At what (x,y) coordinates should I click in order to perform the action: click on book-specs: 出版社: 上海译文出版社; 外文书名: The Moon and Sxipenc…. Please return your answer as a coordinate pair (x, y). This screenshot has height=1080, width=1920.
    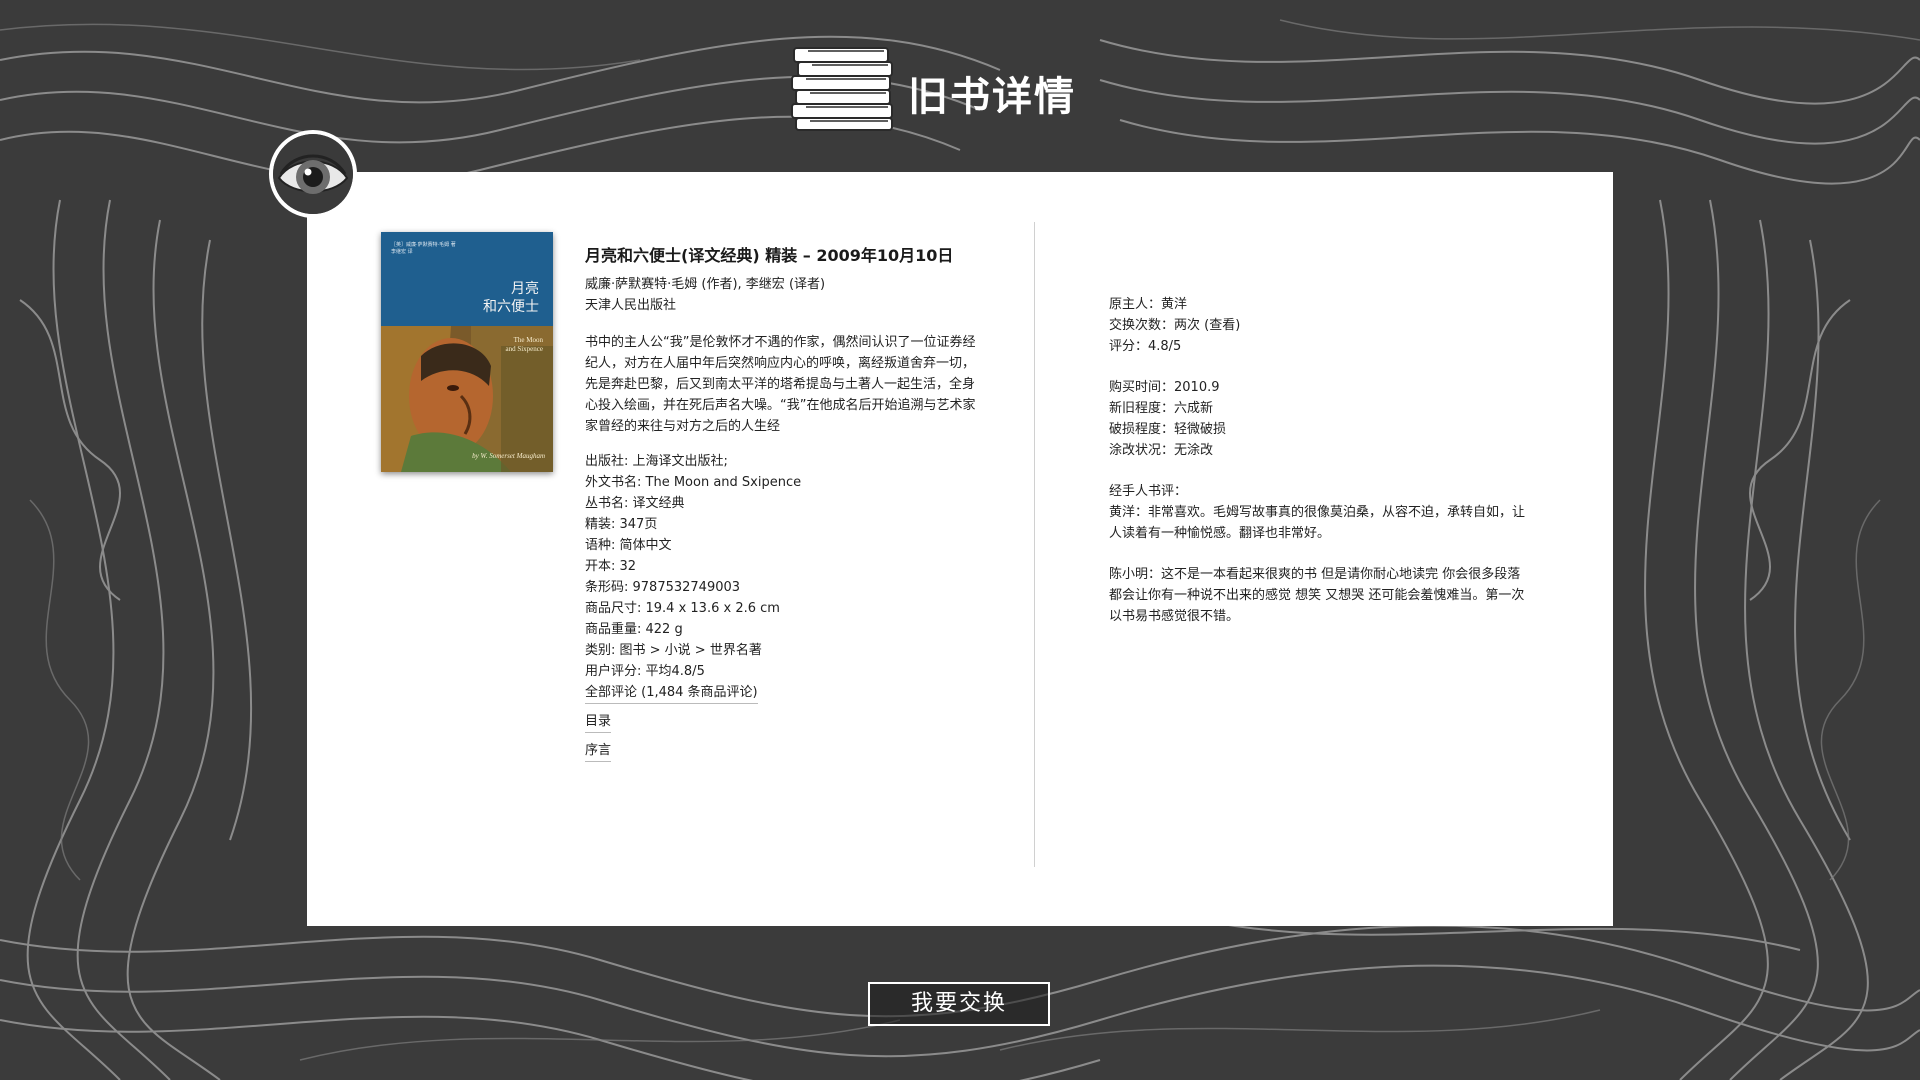
    Looking at the image, I should click on (795, 577).